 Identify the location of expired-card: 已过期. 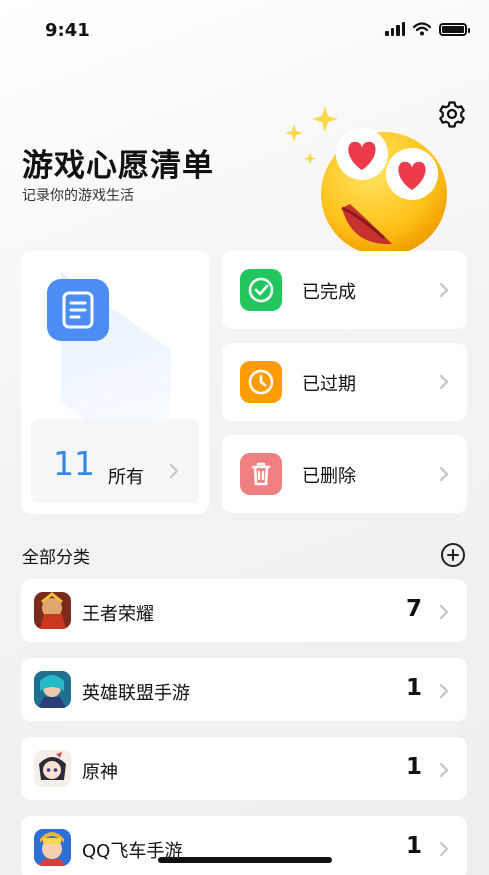
(344, 382).